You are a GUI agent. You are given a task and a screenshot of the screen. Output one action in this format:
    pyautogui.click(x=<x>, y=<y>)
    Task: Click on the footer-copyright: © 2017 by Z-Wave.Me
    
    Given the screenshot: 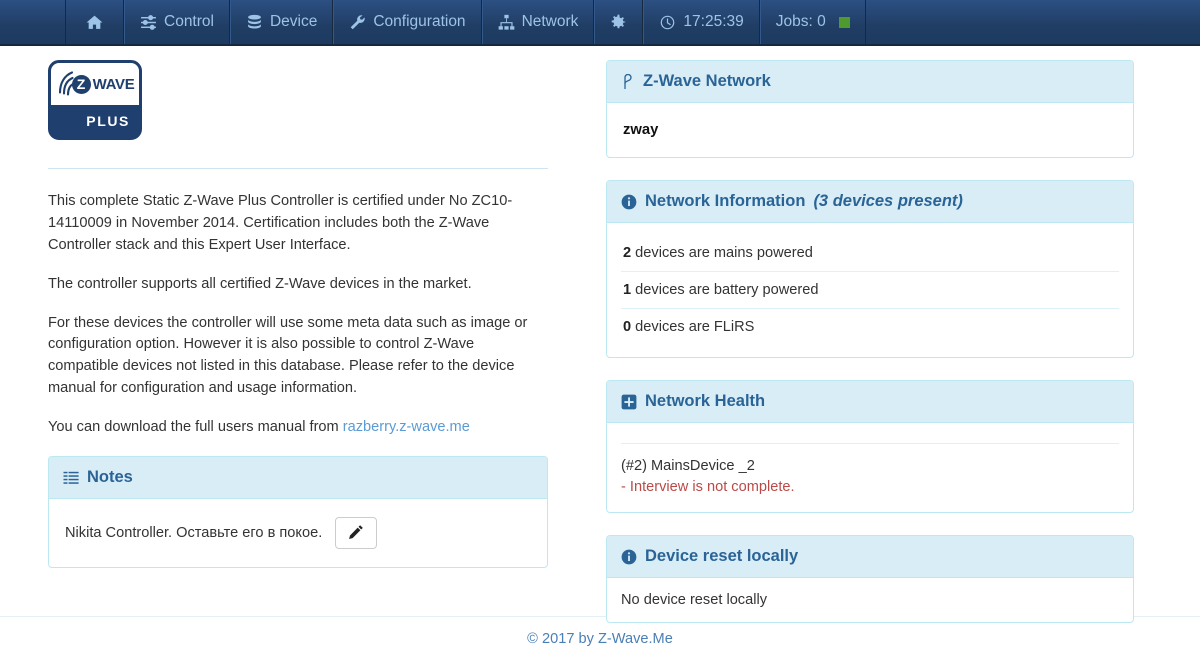 What is the action you would take?
    pyautogui.click(x=600, y=639)
    